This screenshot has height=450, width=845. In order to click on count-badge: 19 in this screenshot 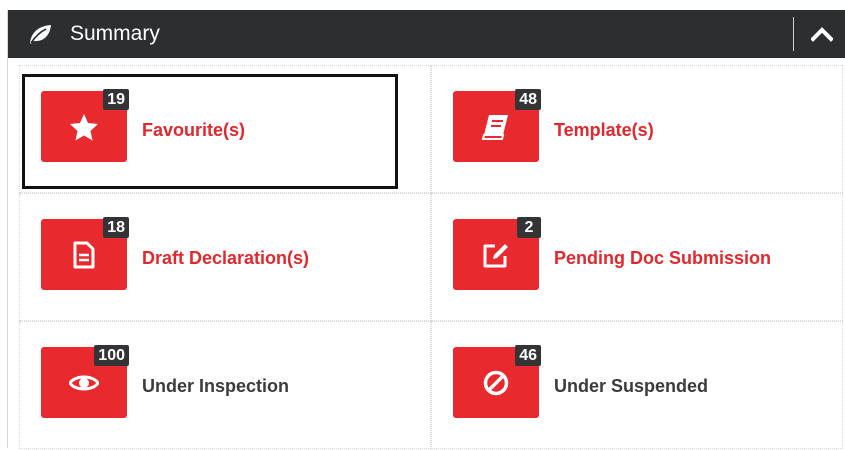, I will do `click(116, 99)`.